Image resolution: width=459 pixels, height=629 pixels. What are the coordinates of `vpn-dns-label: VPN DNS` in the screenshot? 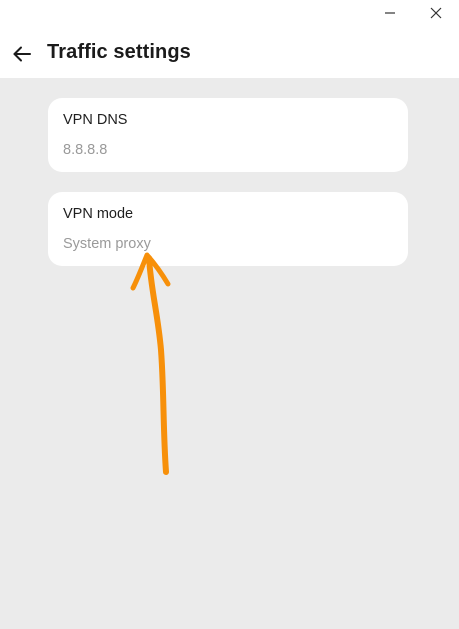 It's located at (95, 120).